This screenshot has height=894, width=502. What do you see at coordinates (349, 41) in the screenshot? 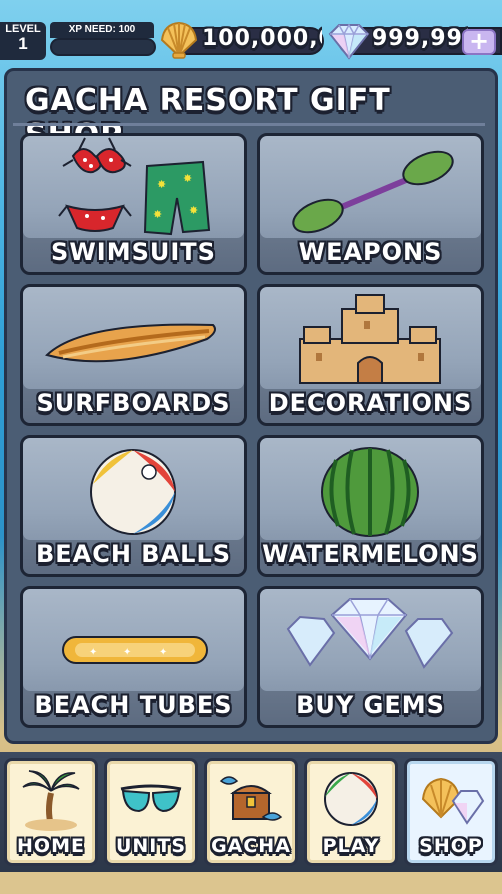
I see `diamond-icon` at bounding box center [349, 41].